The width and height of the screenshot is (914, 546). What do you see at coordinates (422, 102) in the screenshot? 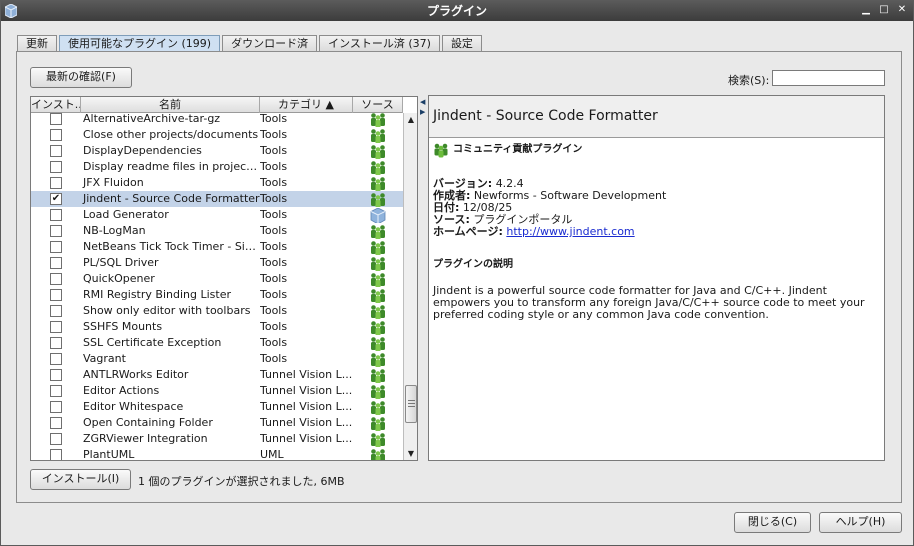
I see `collapse-left-icon: ◀` at bounding box center [422, 102].